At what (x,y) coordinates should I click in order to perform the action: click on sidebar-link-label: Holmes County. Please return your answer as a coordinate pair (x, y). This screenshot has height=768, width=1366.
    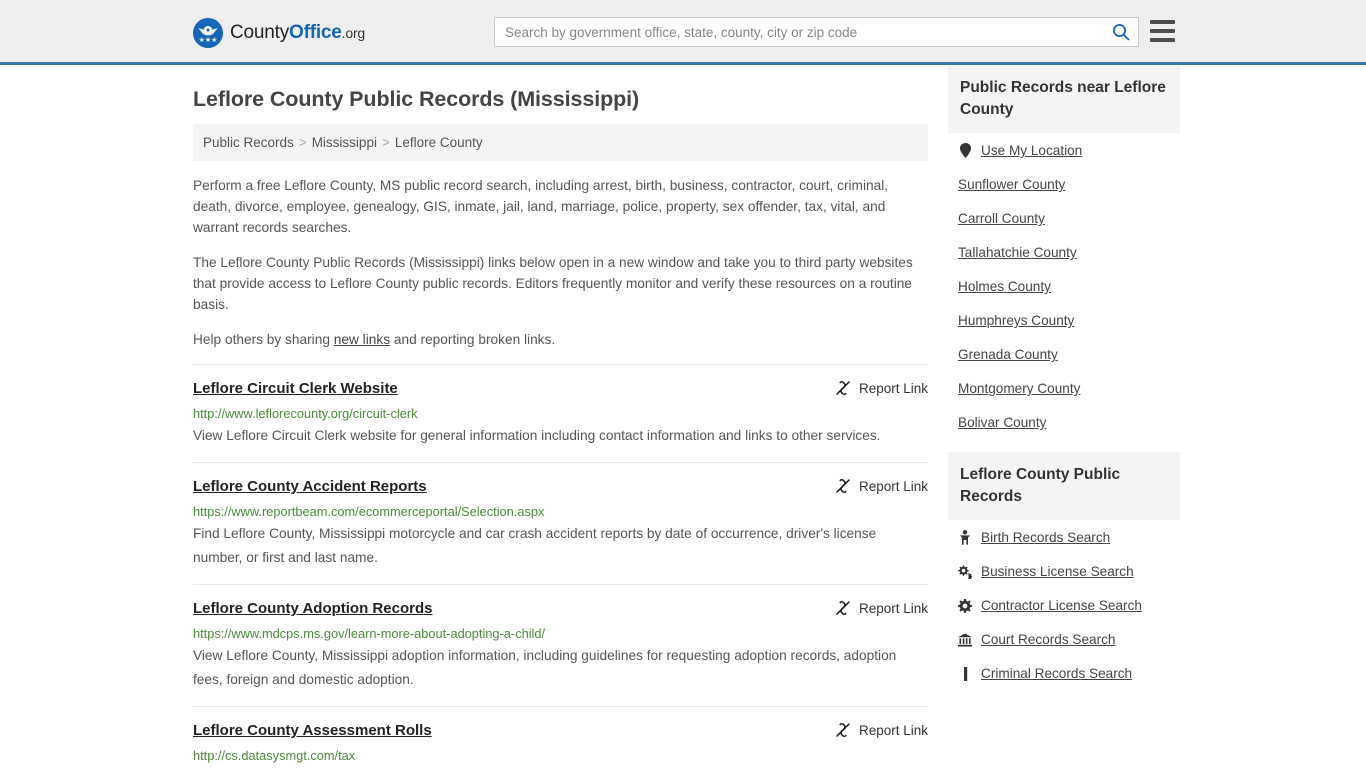
    Looking at the image, I should click on (1004, 286).